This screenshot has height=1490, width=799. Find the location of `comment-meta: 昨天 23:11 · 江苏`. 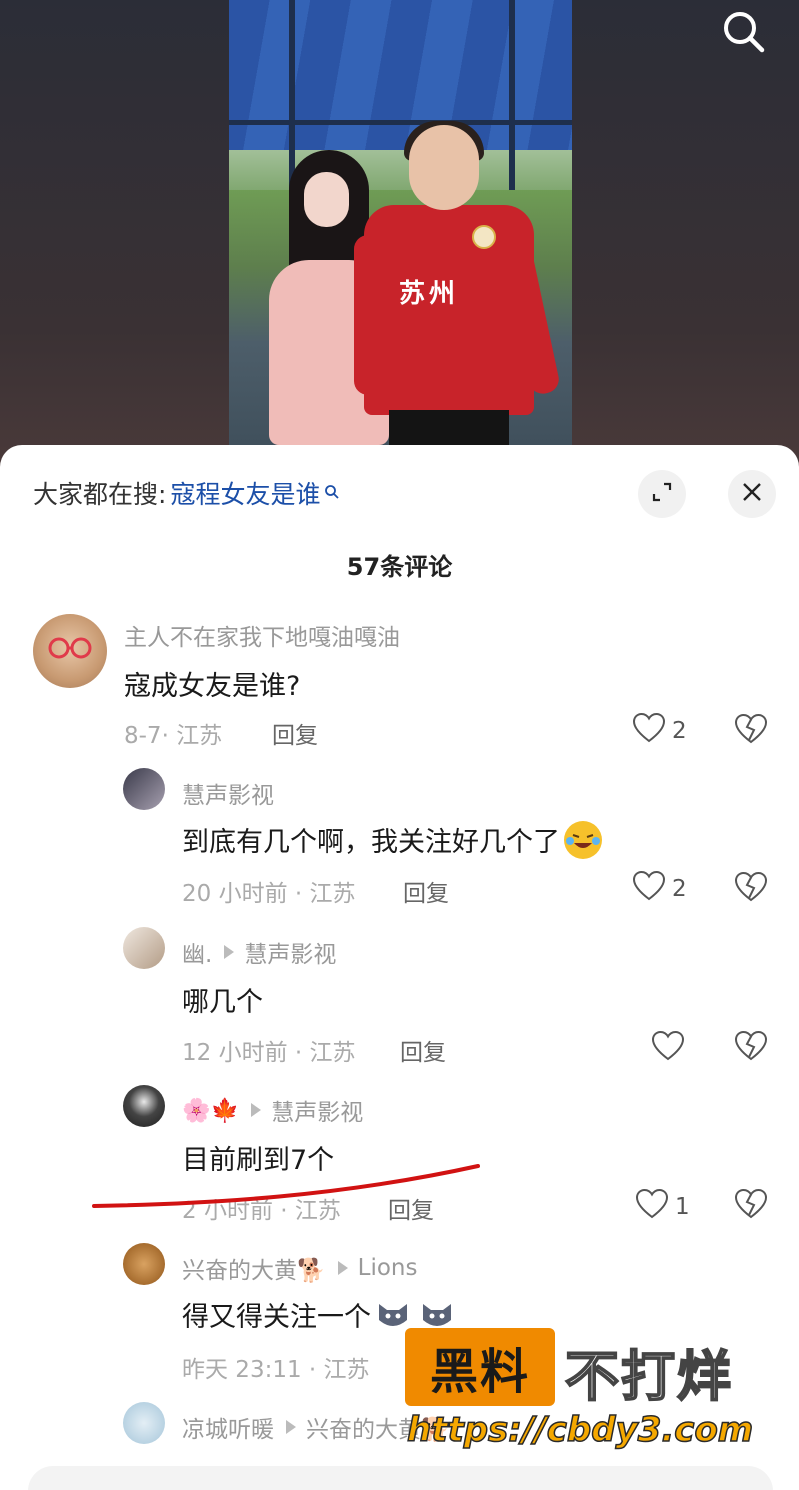

comment-meta: 昨天 23:11 · 江苏 is located at coordinates (276, 1370).